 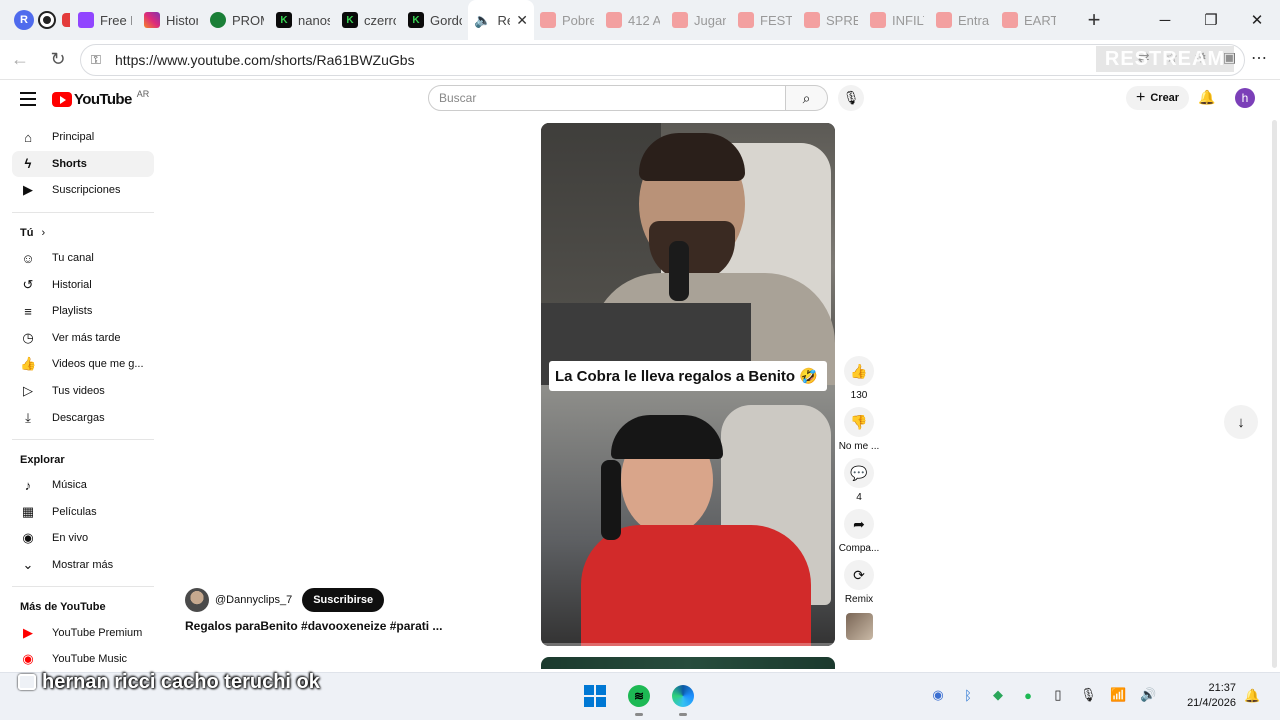 What do you see at coordinates (47, 20) in the screenshot?
I see `record-icon` at bounding box center [47, 20].